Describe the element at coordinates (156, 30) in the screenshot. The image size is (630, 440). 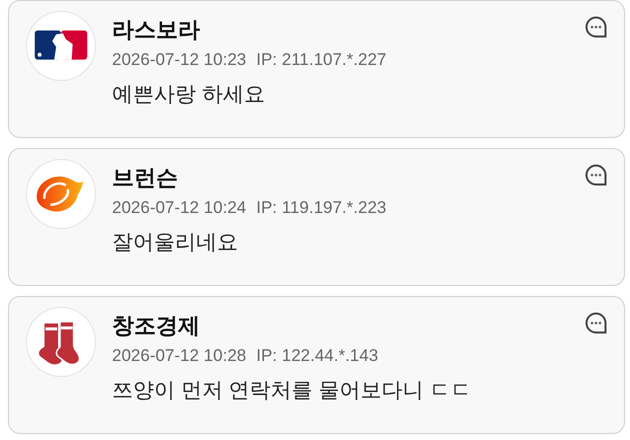
I see `author-name: 라스보라` at that location.